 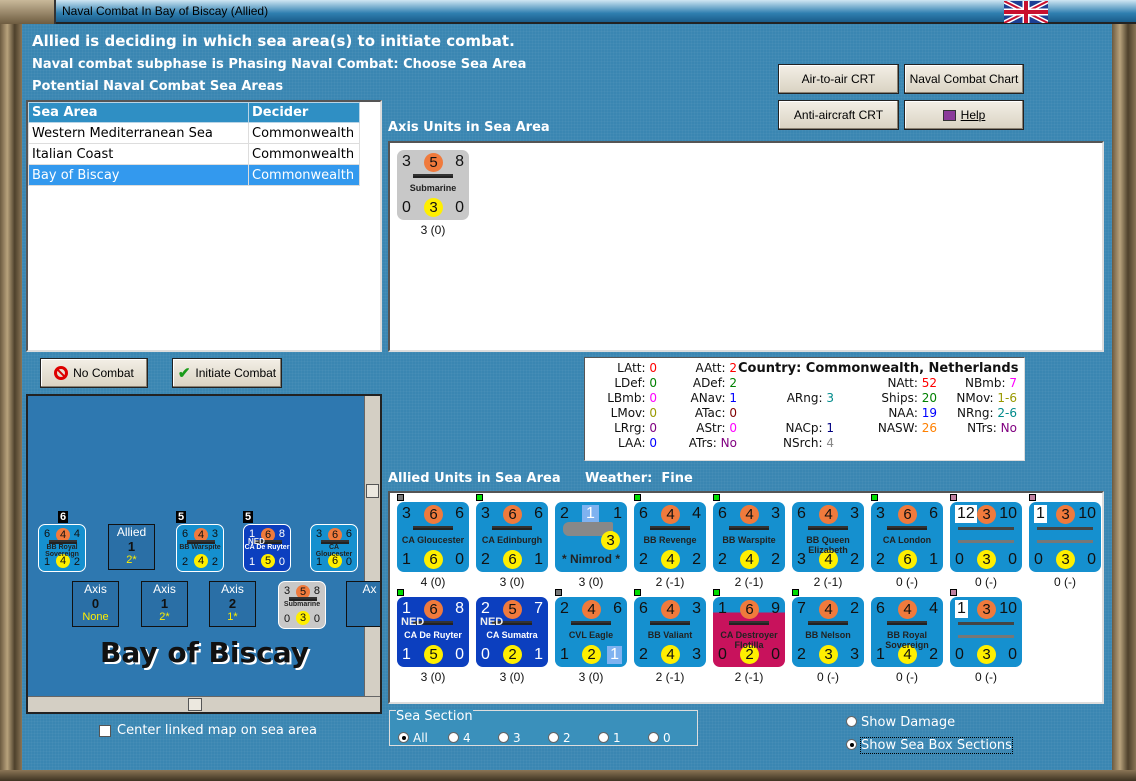 What do you see at coordinates (929, 744) in the screenshot?
I see `view-option-radio: Show Sea Box Sections` at bounding box center [929, 744].